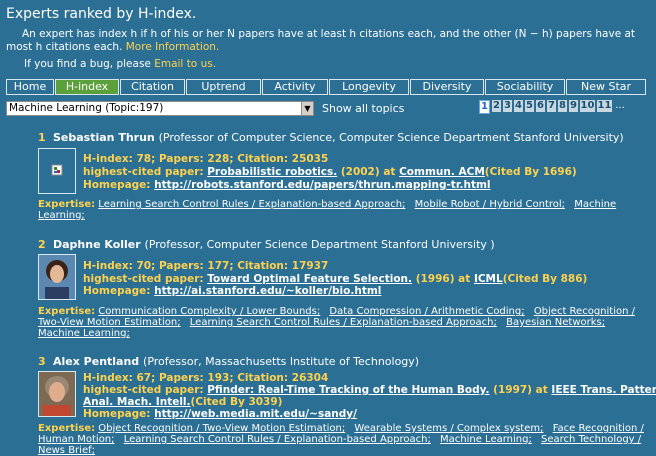 Image resolution: width=656 pixels, height=456 pixels. What do you see at coordinates (42, 361) in the screenshot?
I see `expert-rank: 3` at bounding box center [42, 361].